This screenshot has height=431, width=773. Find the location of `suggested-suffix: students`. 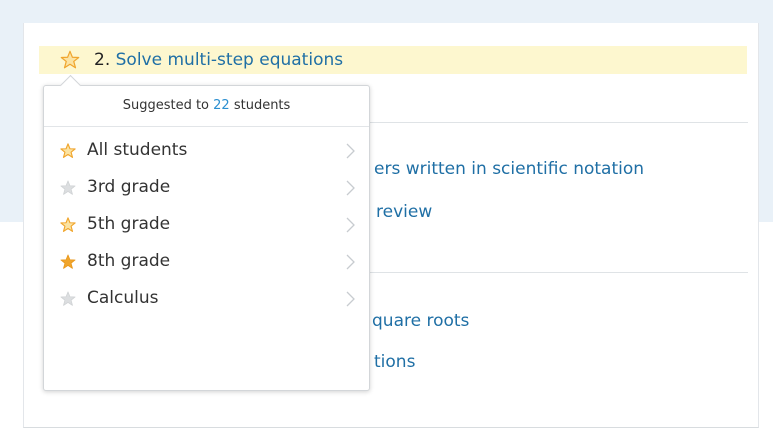

suggested-suffix: students is located at coordinates (262, 105).